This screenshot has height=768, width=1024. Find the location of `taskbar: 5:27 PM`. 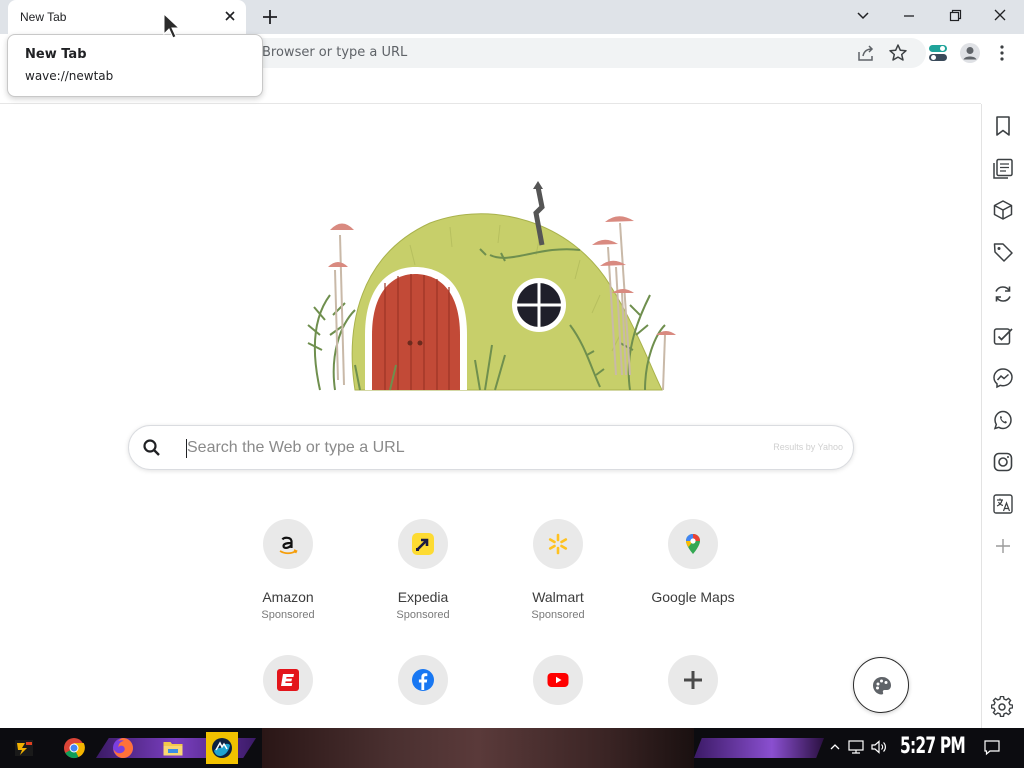

taskbar: 5:27 PM is located at coordinates (512, 748).